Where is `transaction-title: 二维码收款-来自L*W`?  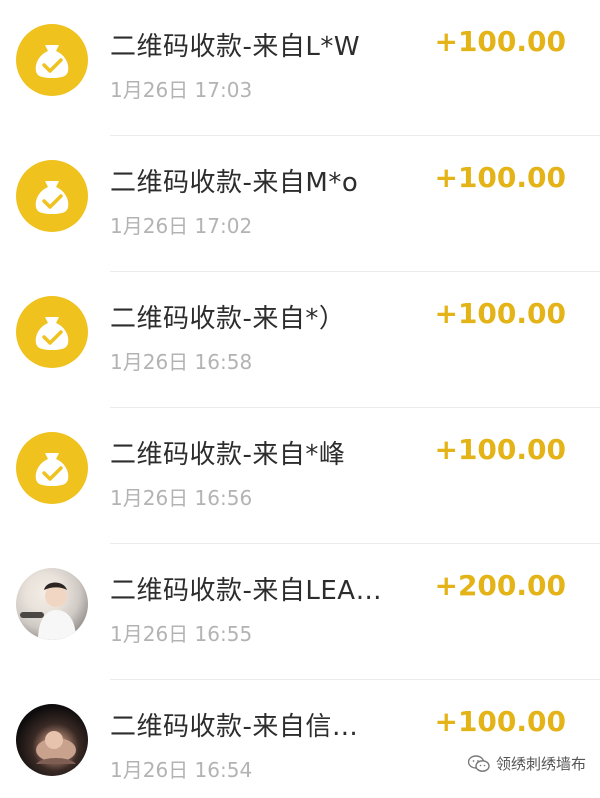 transaction-title: 二维码收款-来自L*W is located at coordinates (235, 47).